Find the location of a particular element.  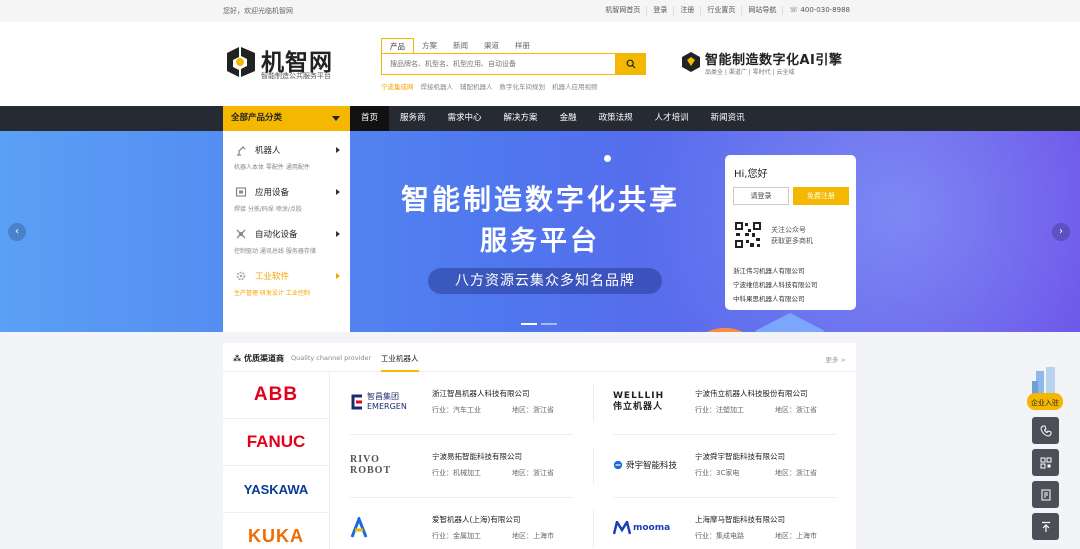

brand-logo-abb: ABB is located at coordinates (276, 394).